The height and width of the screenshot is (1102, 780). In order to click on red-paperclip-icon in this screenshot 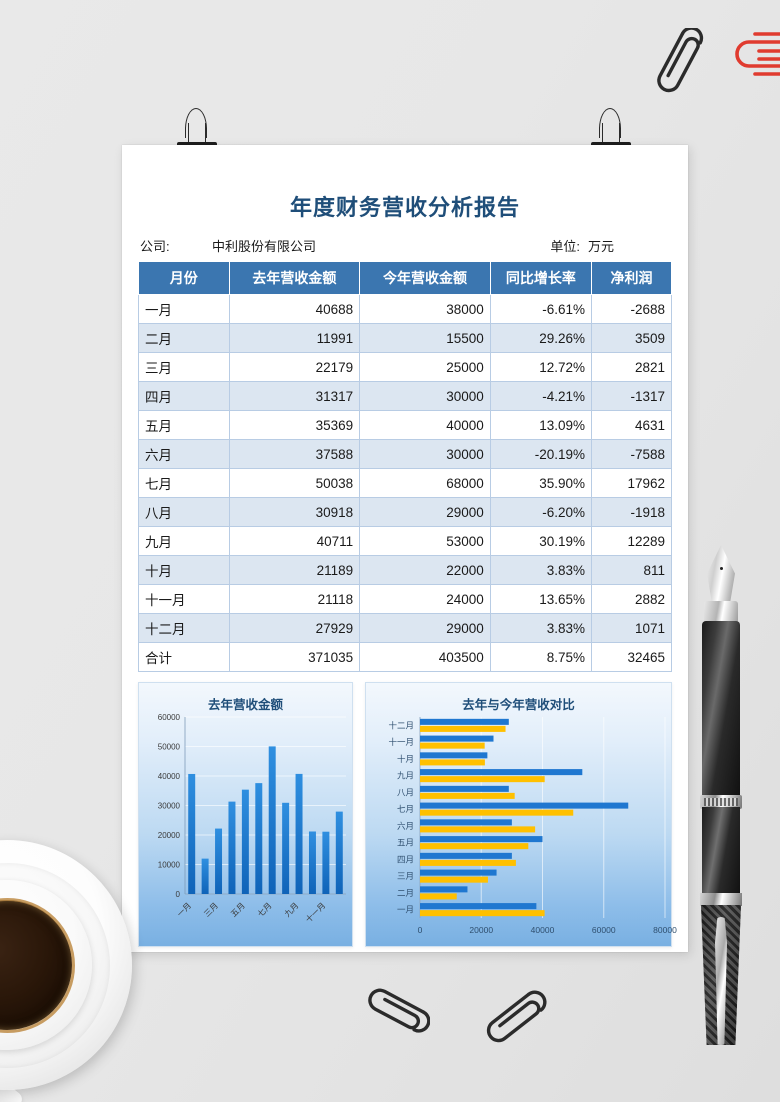, I will do `click(752, 61)`.